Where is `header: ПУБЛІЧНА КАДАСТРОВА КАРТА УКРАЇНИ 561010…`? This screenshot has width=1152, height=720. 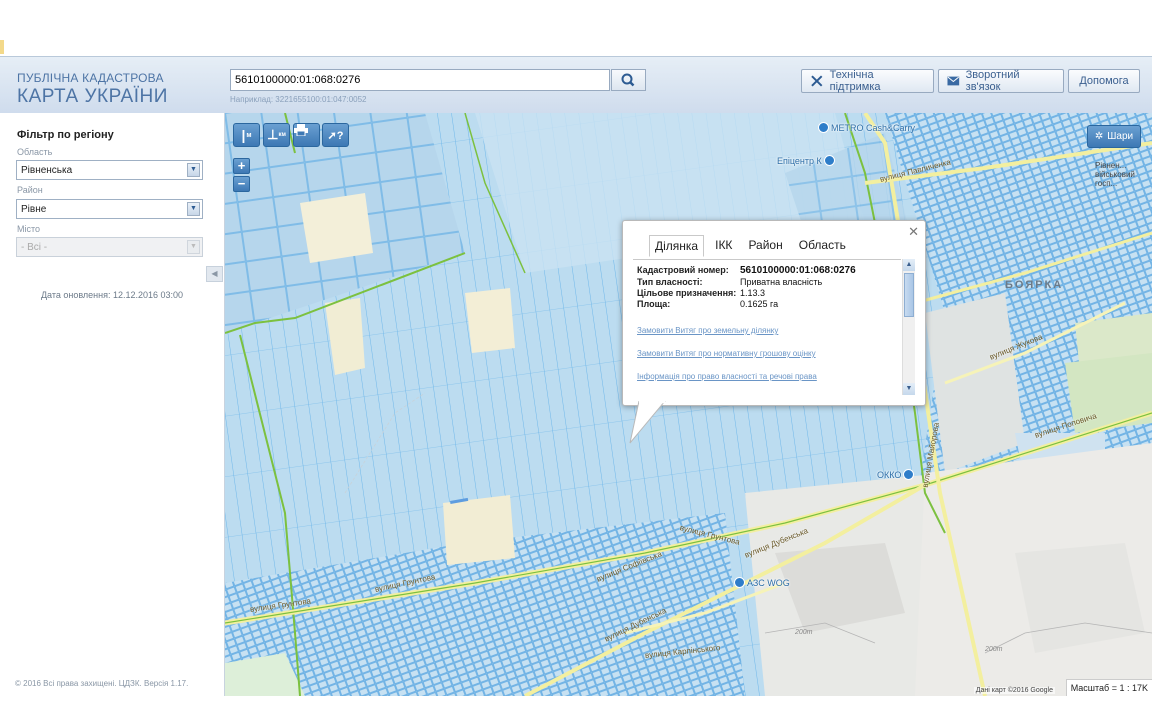 header: ПУБЛІЧНА КАДАСТРОВА КАРТА УКРАЇНИ 561010… is located at coordinates (576, 85).